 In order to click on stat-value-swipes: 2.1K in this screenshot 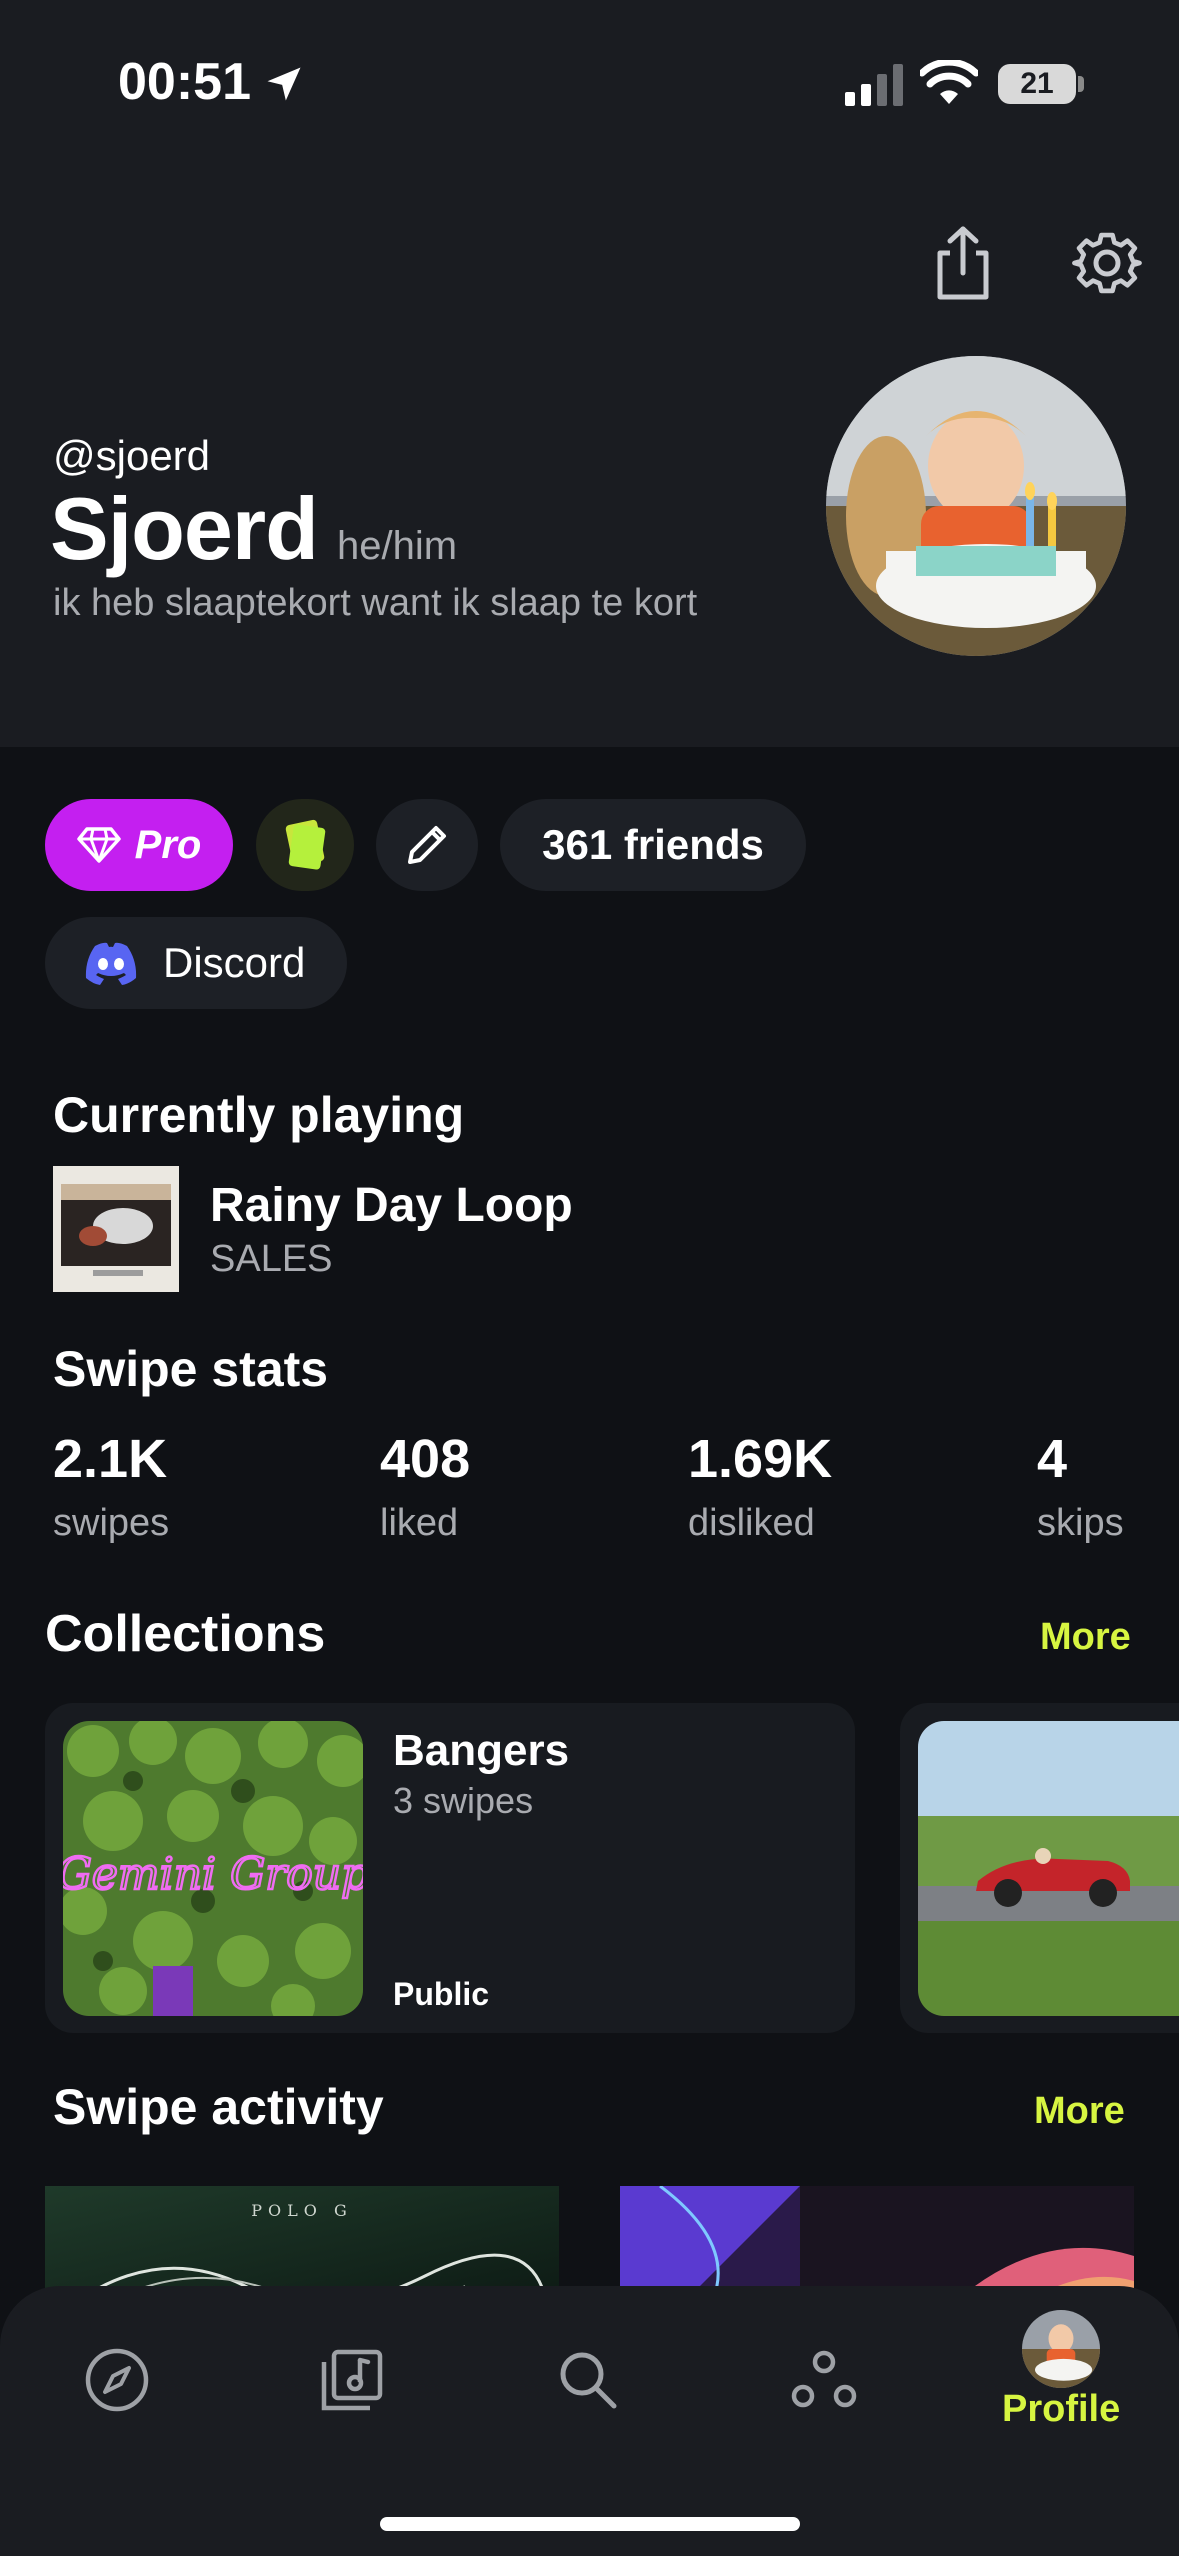, I will do `click(110, 1459)`.